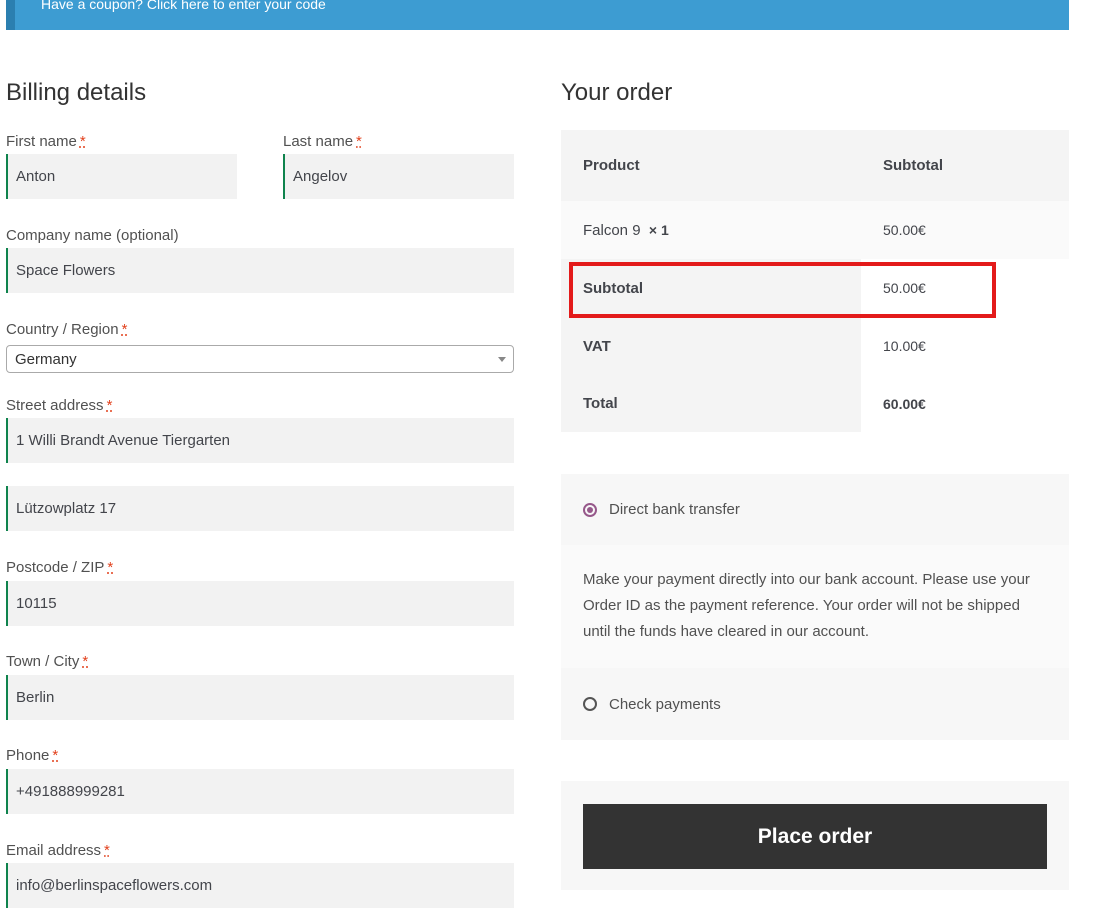 The width and height of the screenshot is (1093, 920). I want to click on city-label: Town / City *, so click(47, 661).